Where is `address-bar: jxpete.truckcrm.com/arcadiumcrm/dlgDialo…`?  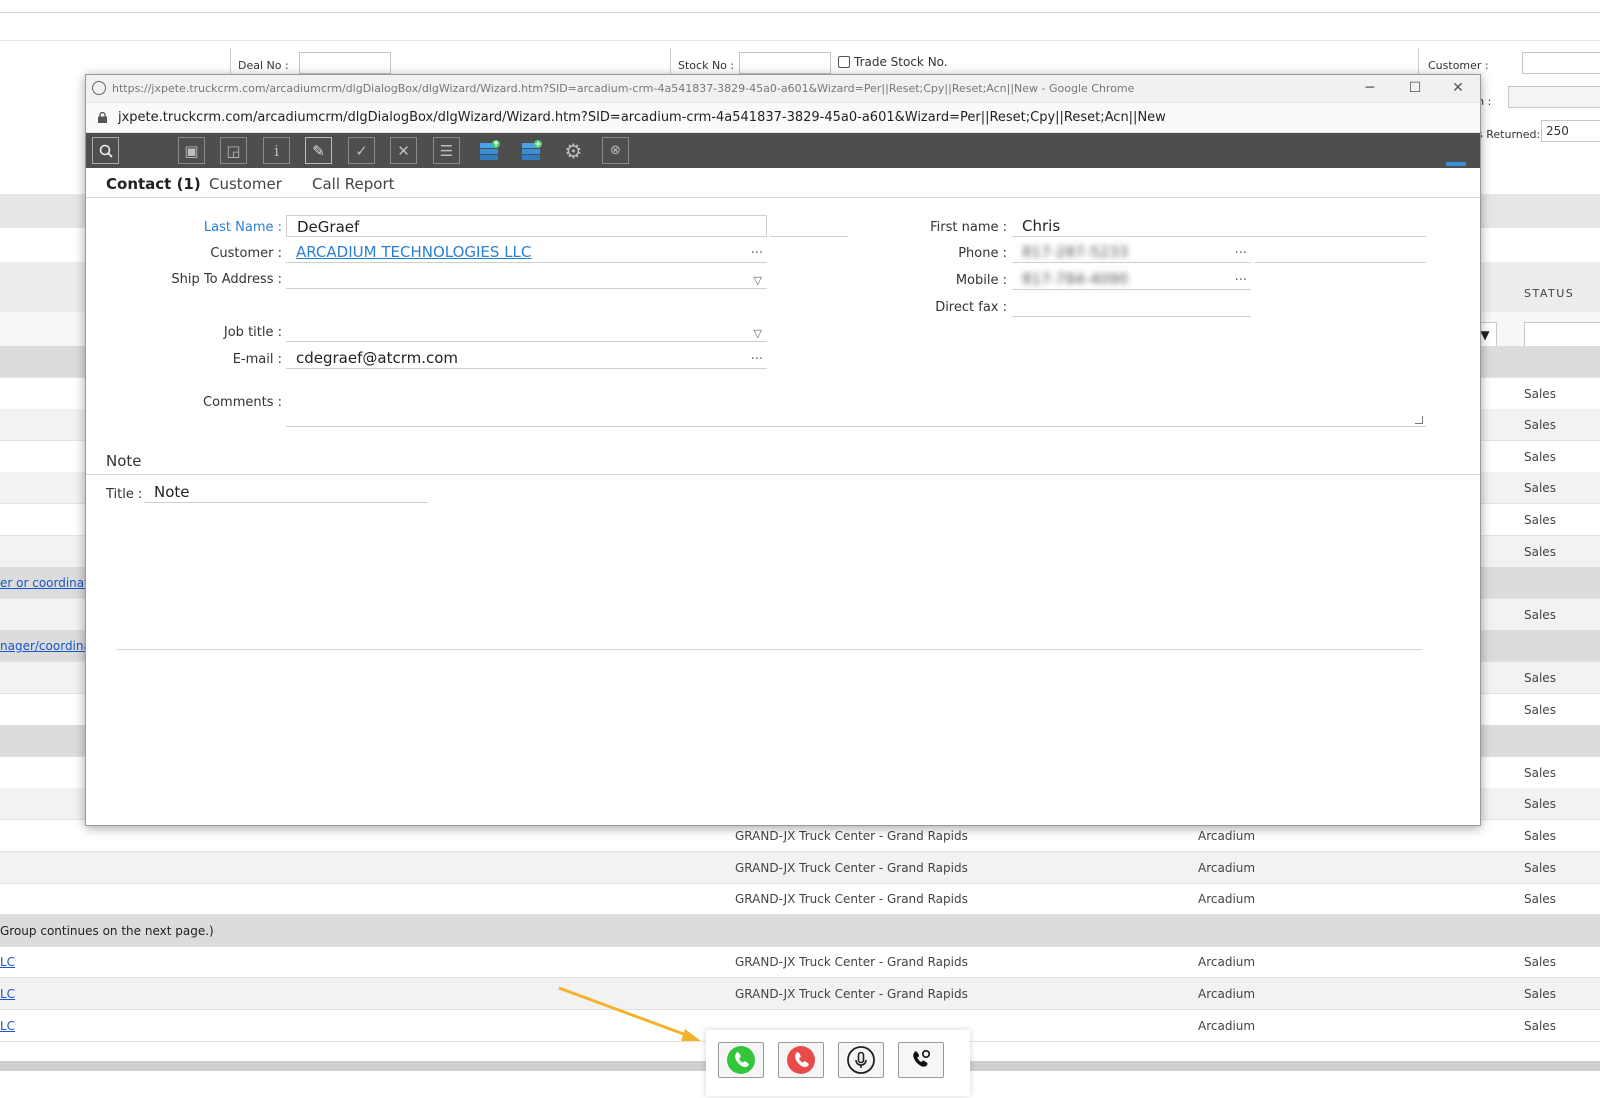
address-bar: jxpete.truckcrm.com/arcadiumcrm/dlgDialo… is located at coordinates (783, 118).